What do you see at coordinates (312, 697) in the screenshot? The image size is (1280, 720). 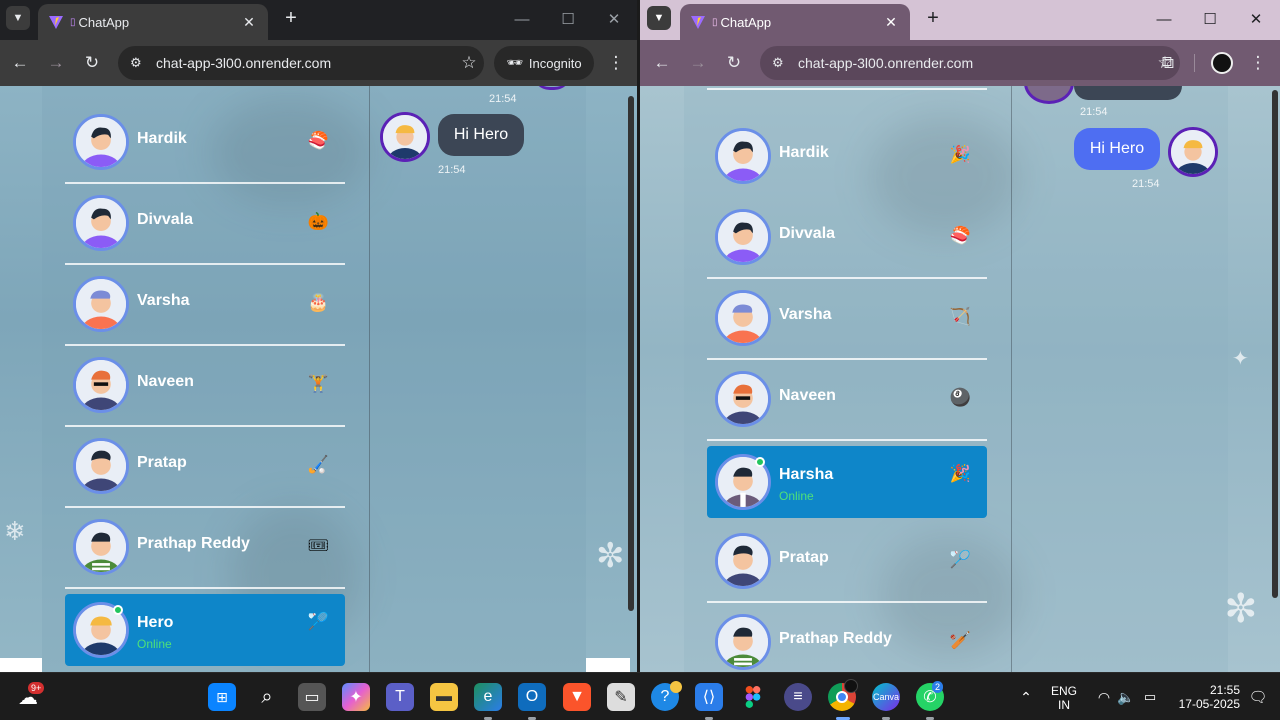 I see `task-view-icon: ▭` at bounding box center [312, 697].